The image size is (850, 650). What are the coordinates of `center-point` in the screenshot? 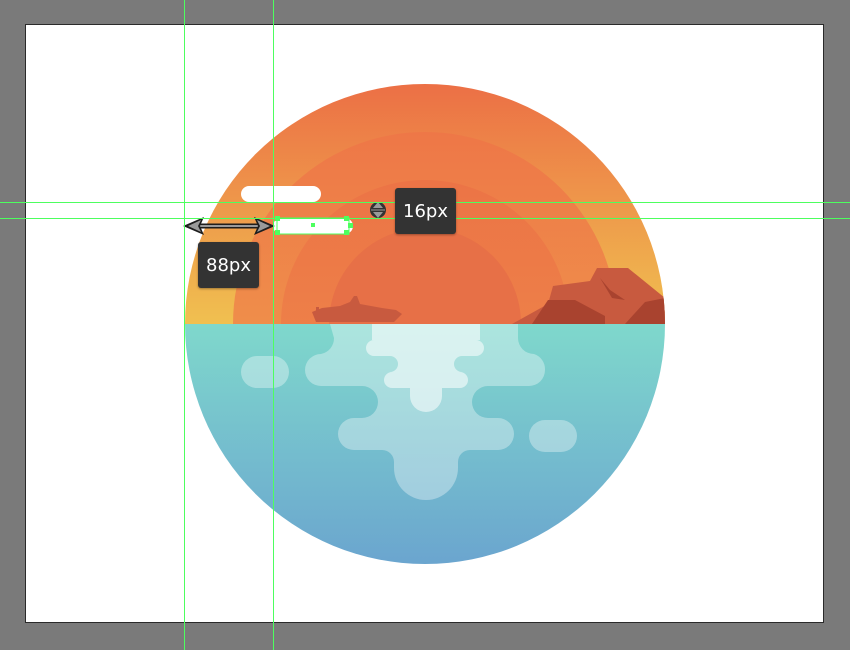 It's located at (313, 225).